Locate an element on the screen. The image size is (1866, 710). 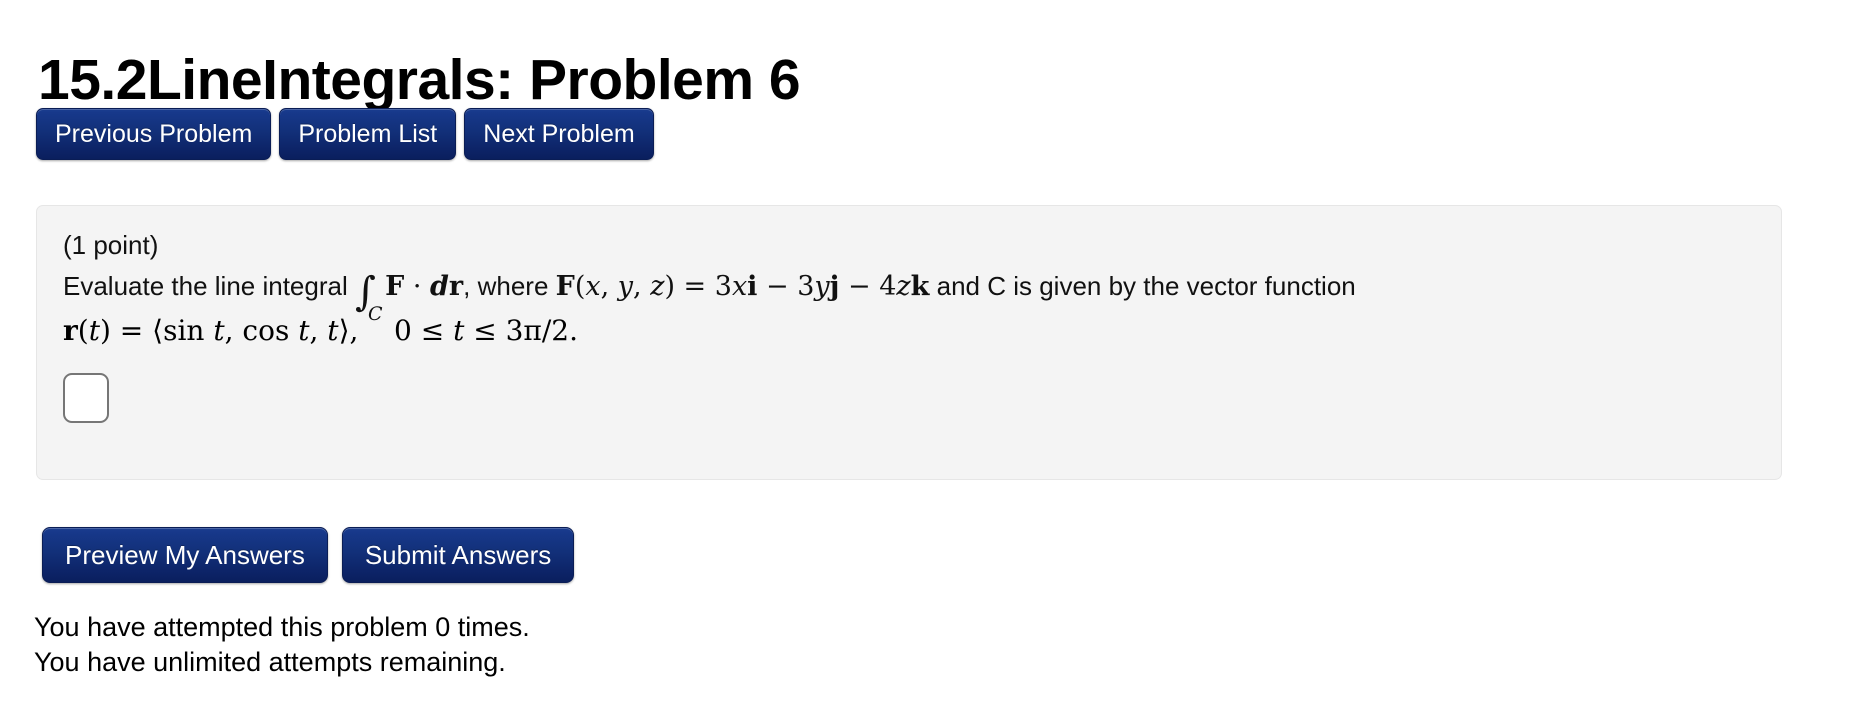
answer-actions-bar: Preview My Answers Submit Answers is located at coordinates (308, 555).